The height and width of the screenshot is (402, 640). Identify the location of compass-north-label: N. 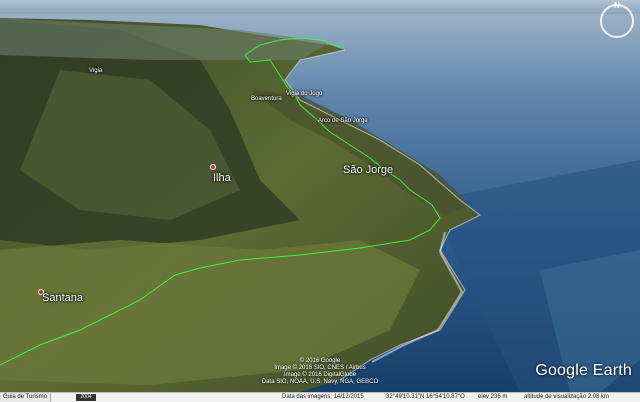
(617, 5).